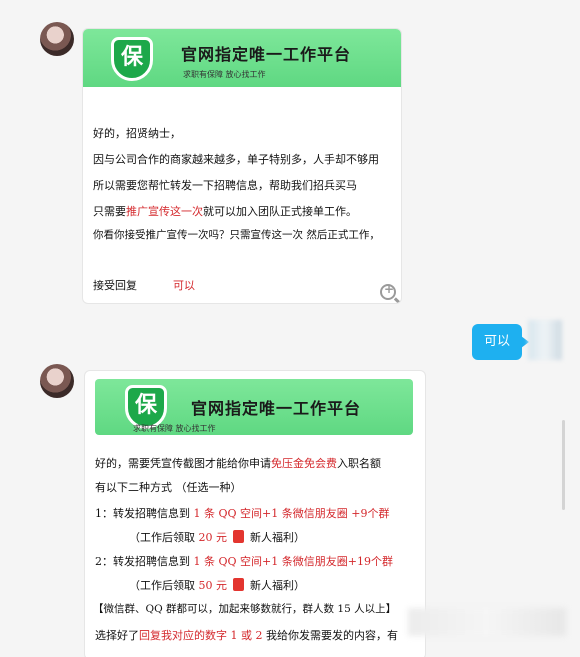 Image resolution: width=580 pixels, height=657 pixels. What do you see at coordinates (144, 561) in the screenshot?
I see `message-text: 2：转发招聘信息到` at bounding box center [144, 561].